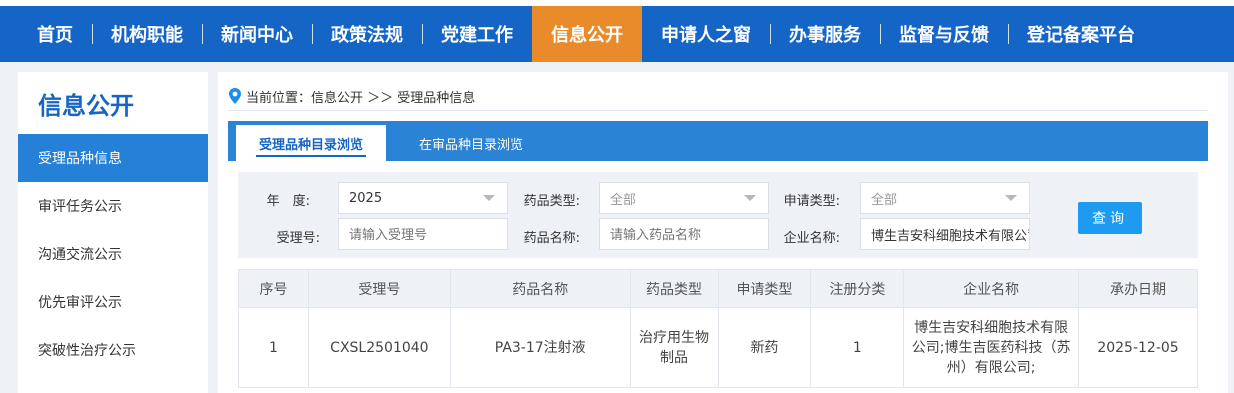 The image size is (1234, 393). What do you see at coordinates (113, 254) in the screenshot?
I see `sidebar-item-communication: 沟通交流公示` at bounding box center [113, 254].